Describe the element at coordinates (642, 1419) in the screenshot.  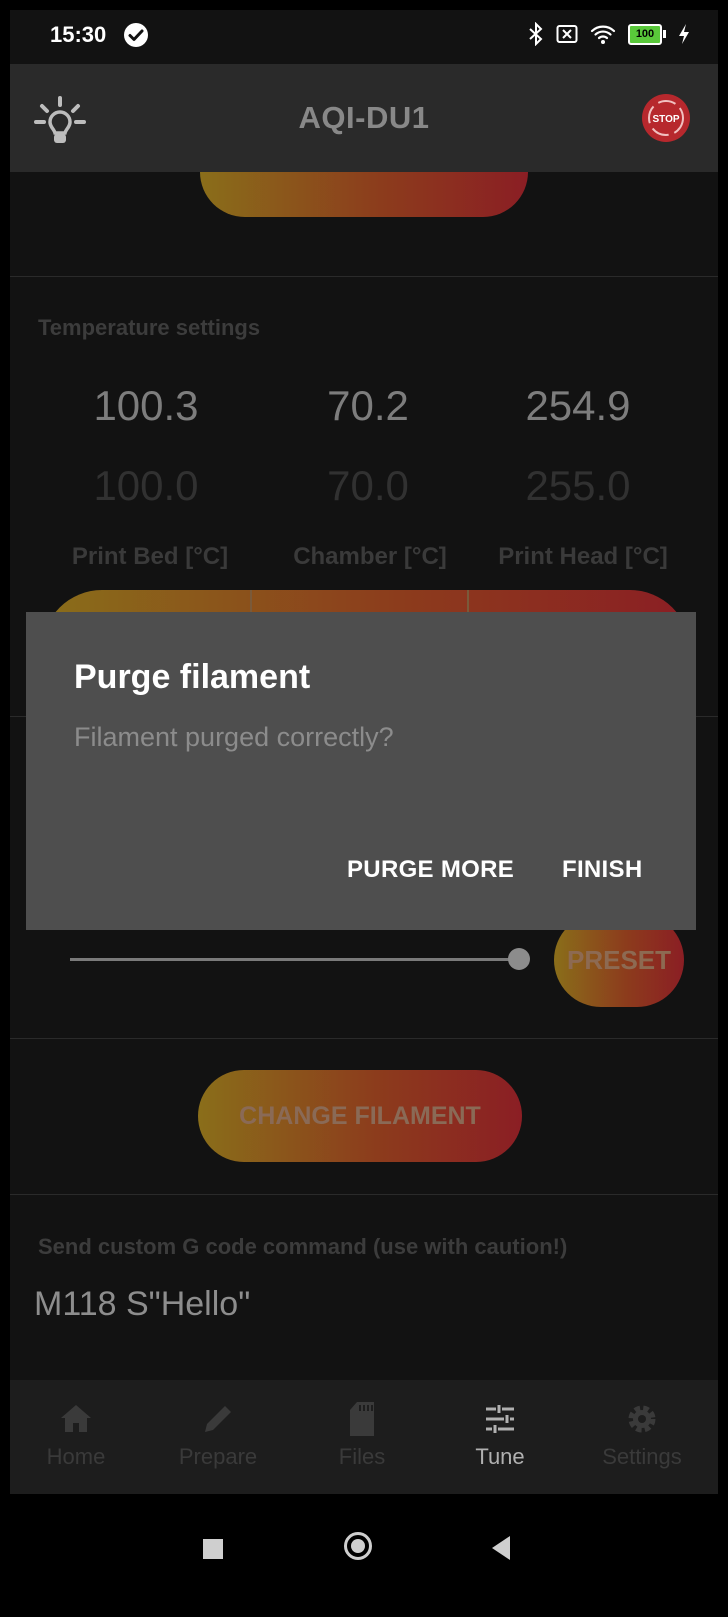
I see `gear-icon` at that location.